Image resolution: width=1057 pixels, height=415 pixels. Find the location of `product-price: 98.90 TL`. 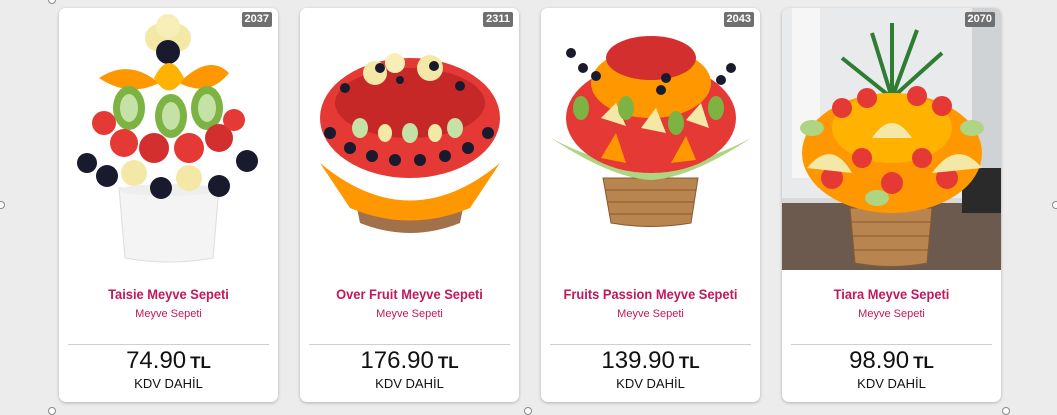

product-price: 98.90 TL is located at coordinates (891, 361).